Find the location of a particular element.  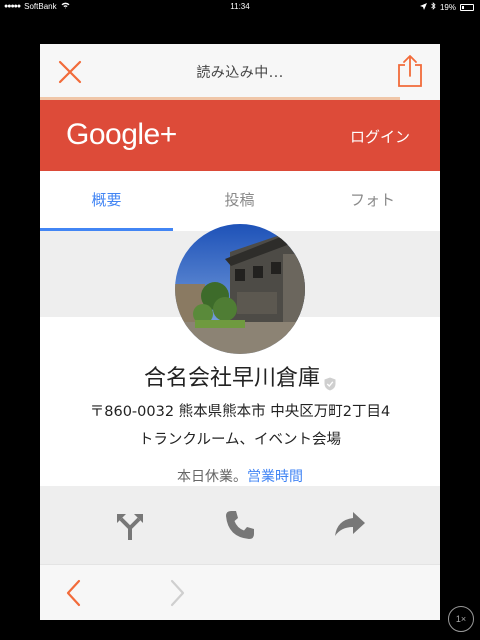

directions-button is located at coordinates (130, 525).